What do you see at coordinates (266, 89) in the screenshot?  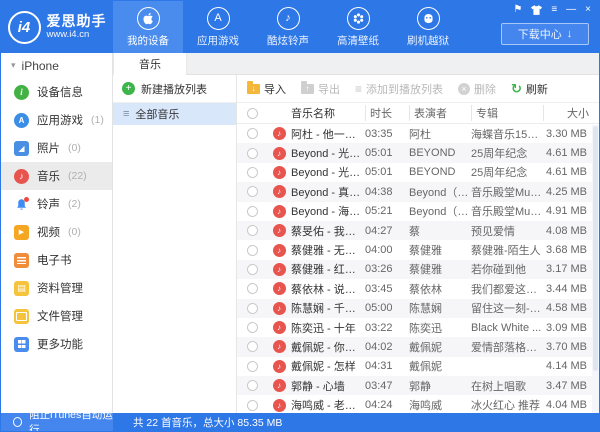 I see `import-button: ↓ 导入` at bounding box center [266, 89].